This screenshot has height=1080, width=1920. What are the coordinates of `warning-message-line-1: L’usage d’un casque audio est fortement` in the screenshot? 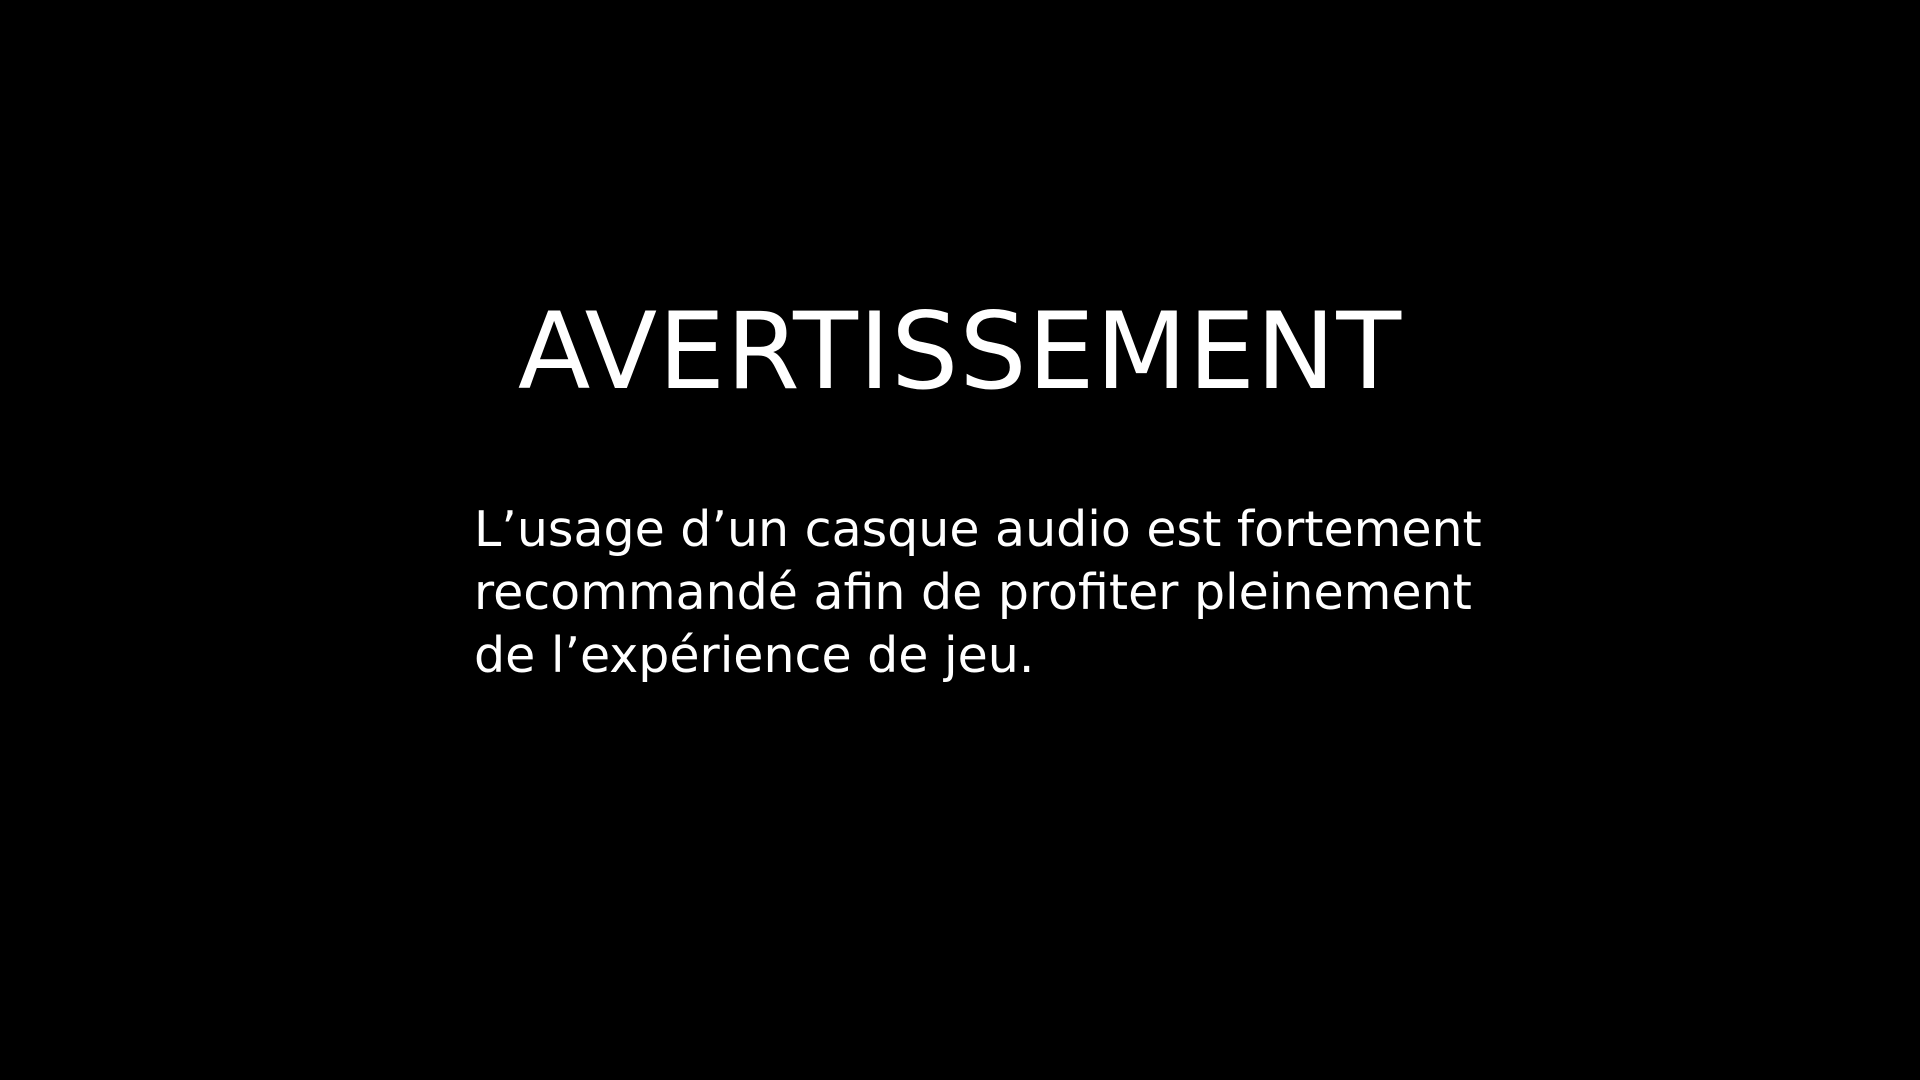 It's located at (978, 529).